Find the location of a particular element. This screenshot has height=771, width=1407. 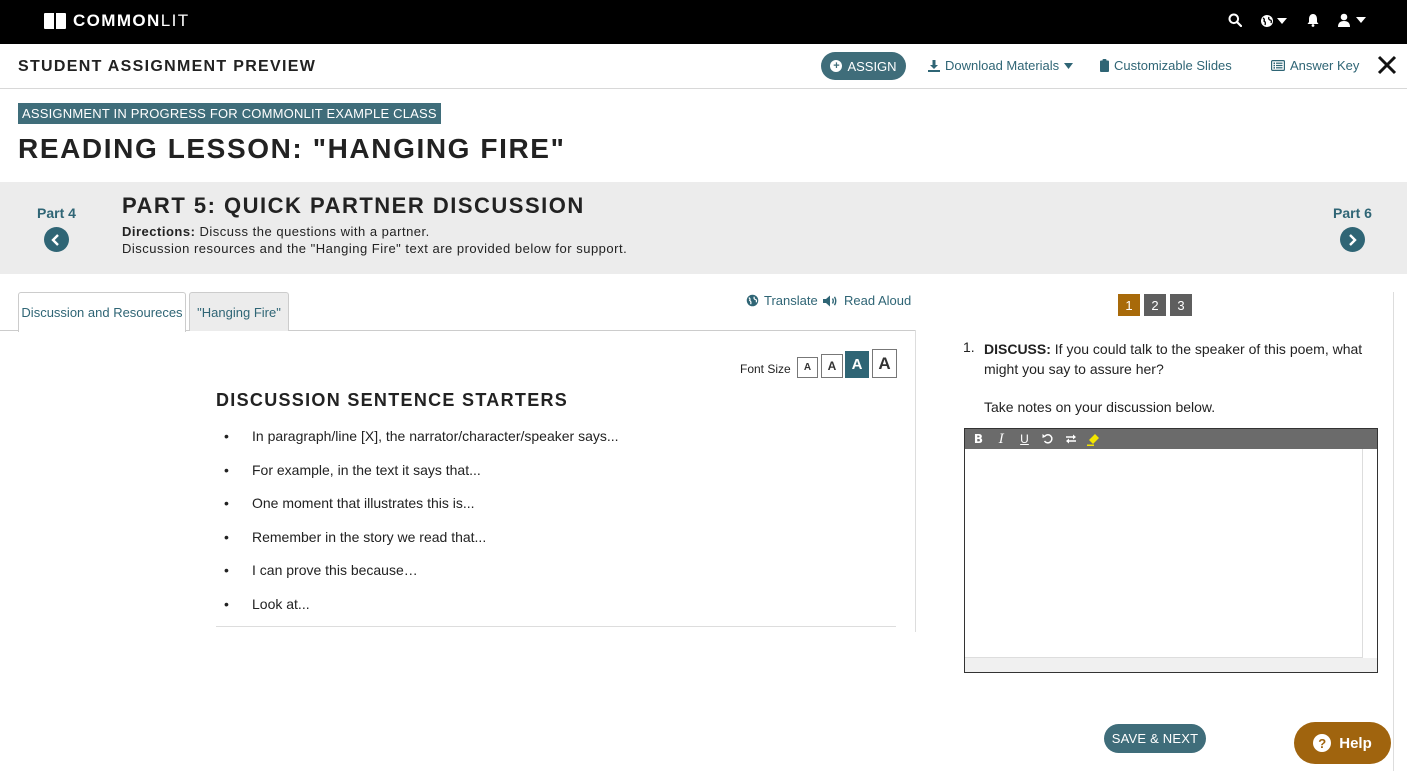

editor-footer is located at coordinates (1171, 665).